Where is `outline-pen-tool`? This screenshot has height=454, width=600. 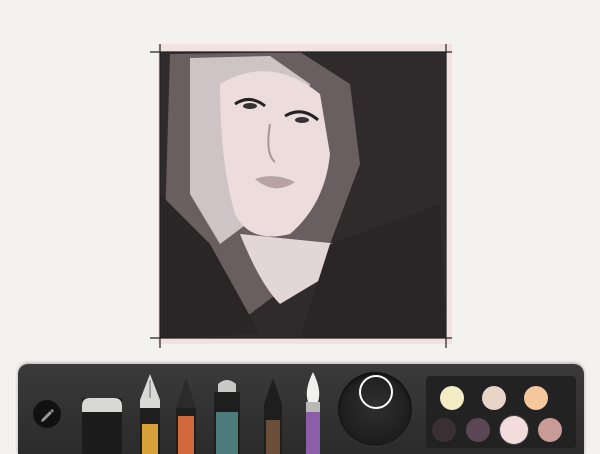 outline-pen-tool is located at coordinates (273, 416).